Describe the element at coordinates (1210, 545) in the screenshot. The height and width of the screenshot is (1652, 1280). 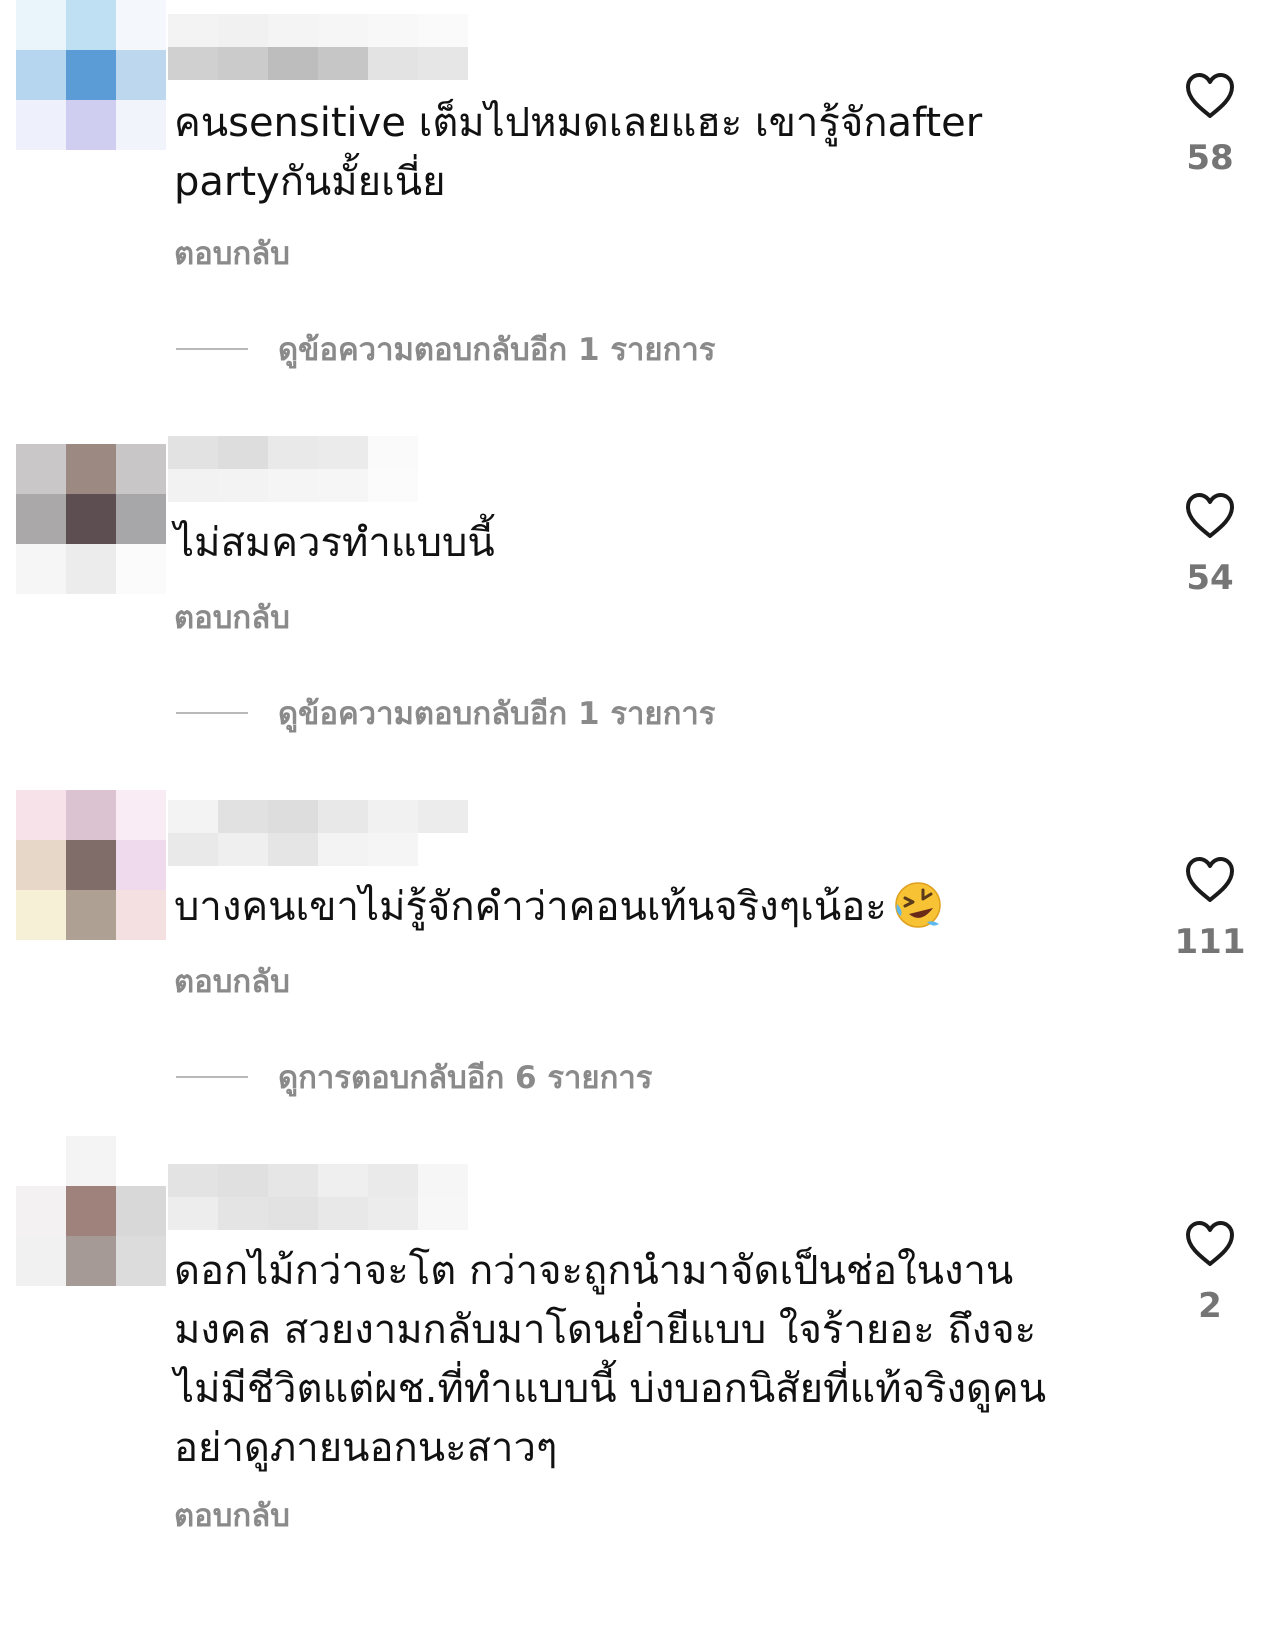
I see `like-button: 54` at that location.